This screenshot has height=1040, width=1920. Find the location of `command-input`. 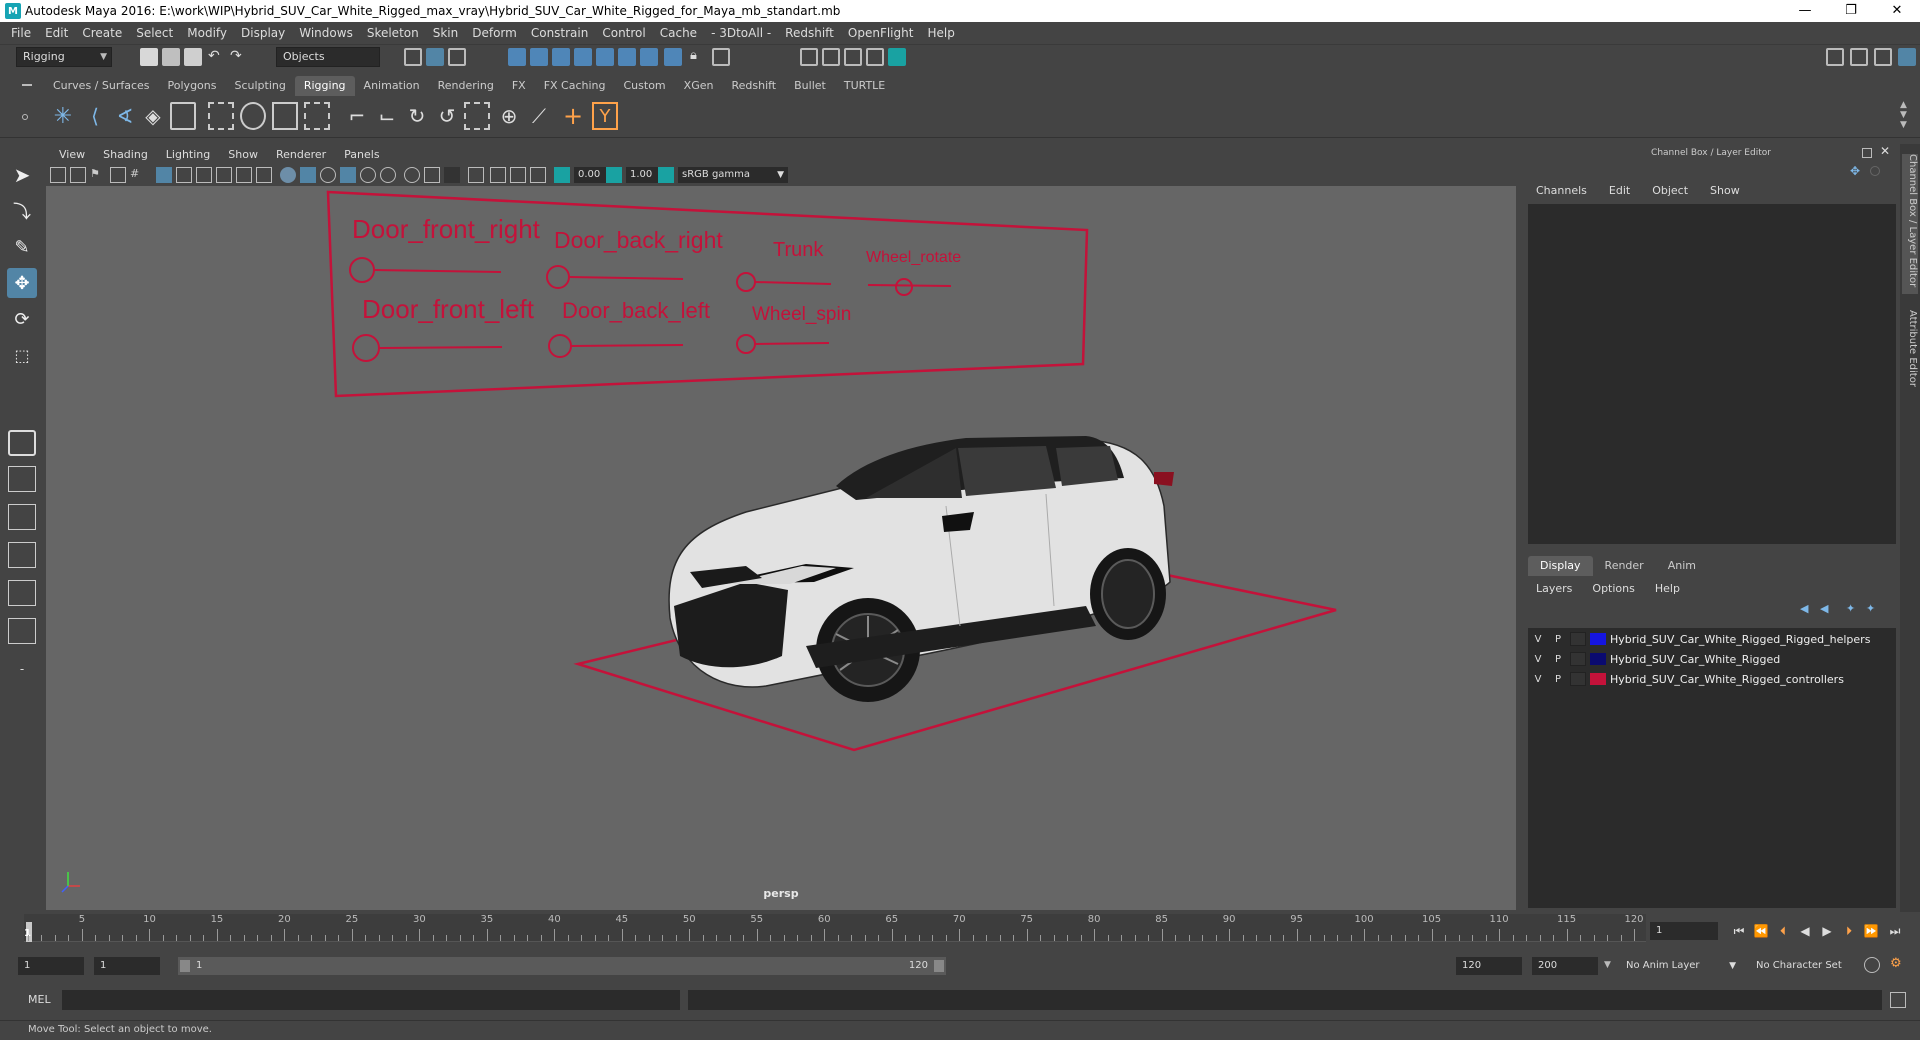

command-input is located at coordinates (371, 1000).